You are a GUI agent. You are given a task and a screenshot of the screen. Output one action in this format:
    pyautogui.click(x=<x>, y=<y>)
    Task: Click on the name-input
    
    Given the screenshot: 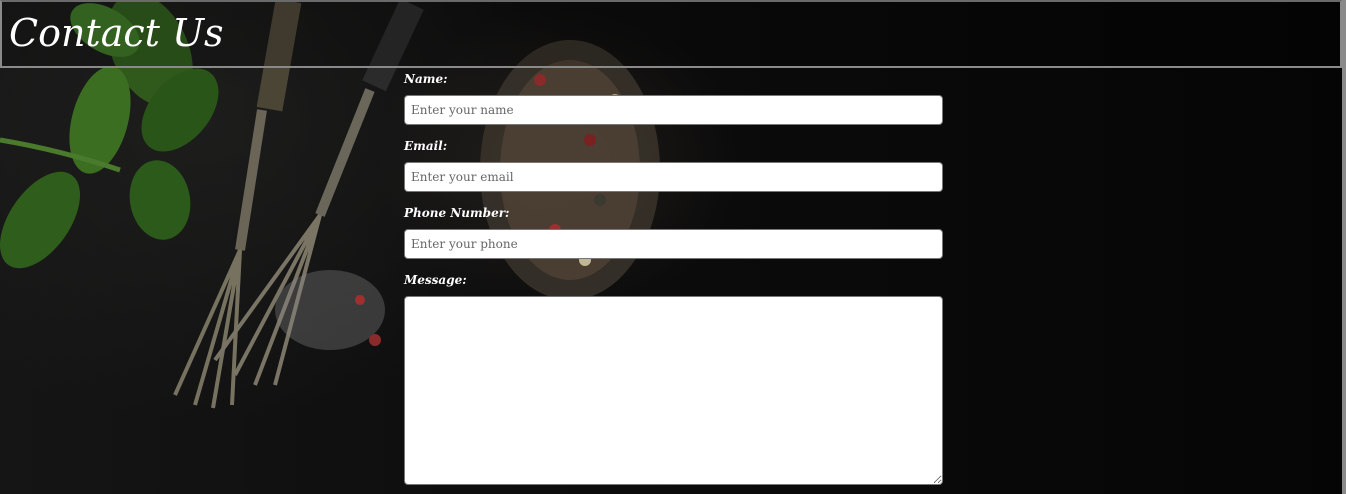 What is the action you would take?
    pyautogui.click(x=673, y=110)
    